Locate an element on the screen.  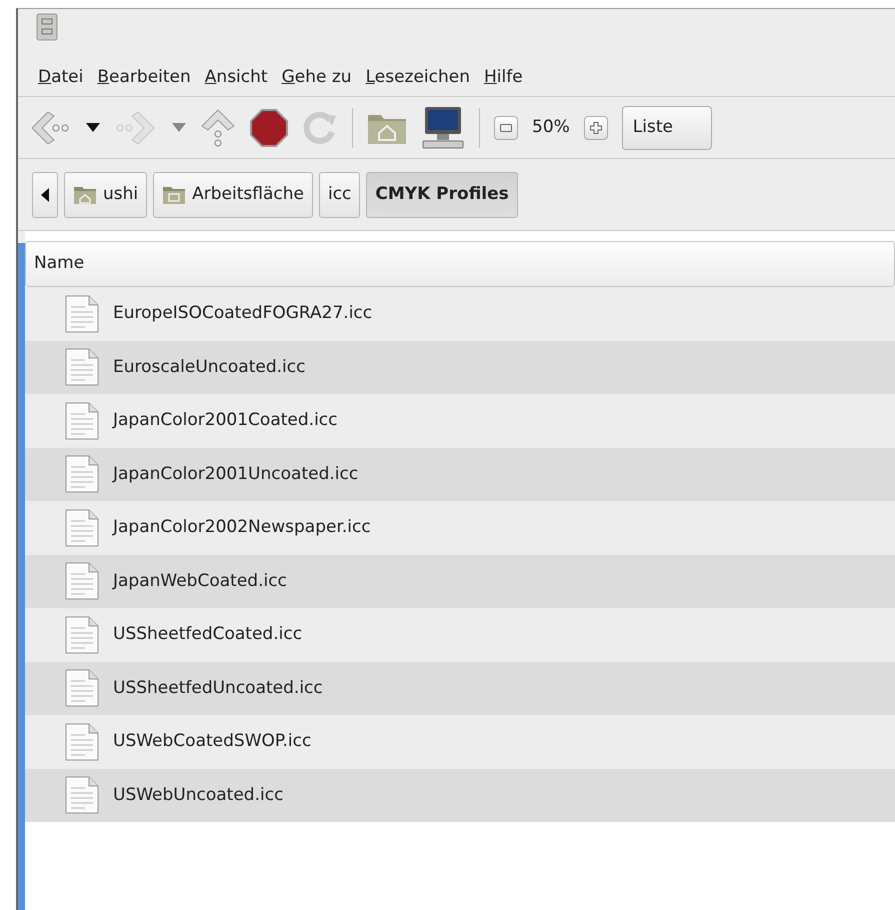
zoom-in-button is located at coordinates (596, 128).